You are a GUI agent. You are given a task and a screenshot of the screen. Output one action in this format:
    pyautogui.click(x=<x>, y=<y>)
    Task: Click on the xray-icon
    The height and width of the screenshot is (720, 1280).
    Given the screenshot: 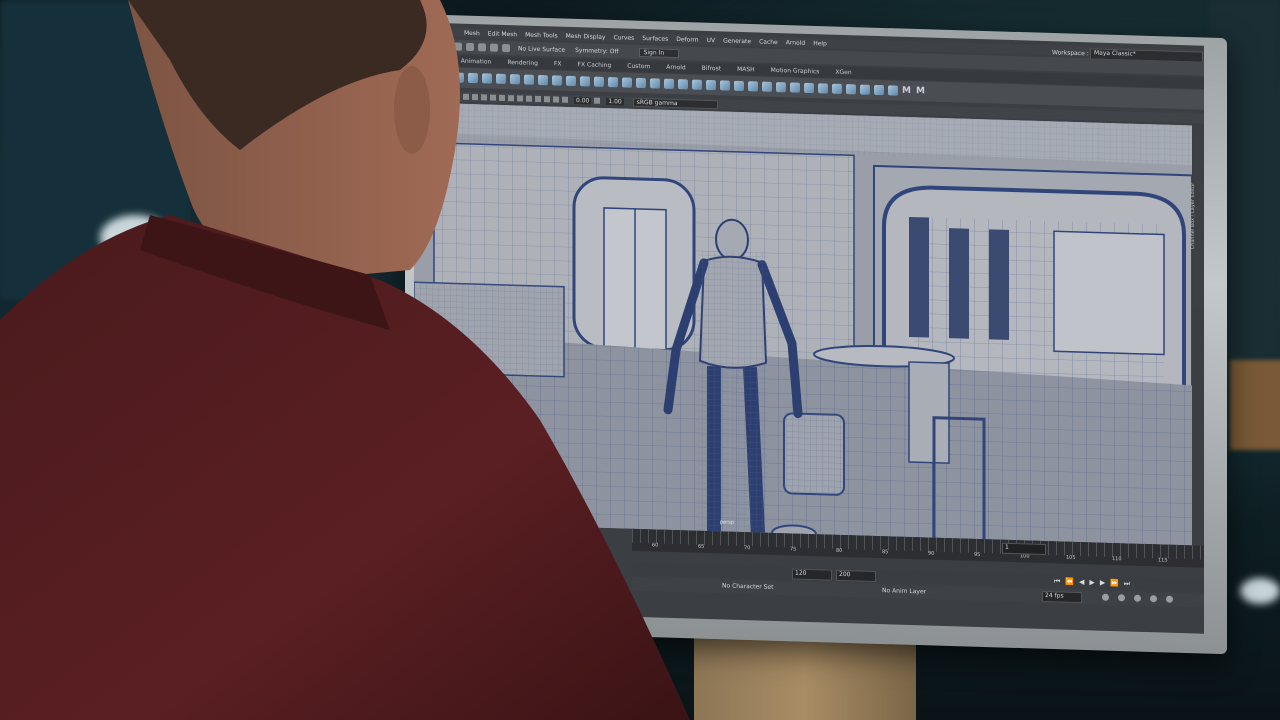 What is the action you would take?
    pyautogui.click(x=538, y=99)
    